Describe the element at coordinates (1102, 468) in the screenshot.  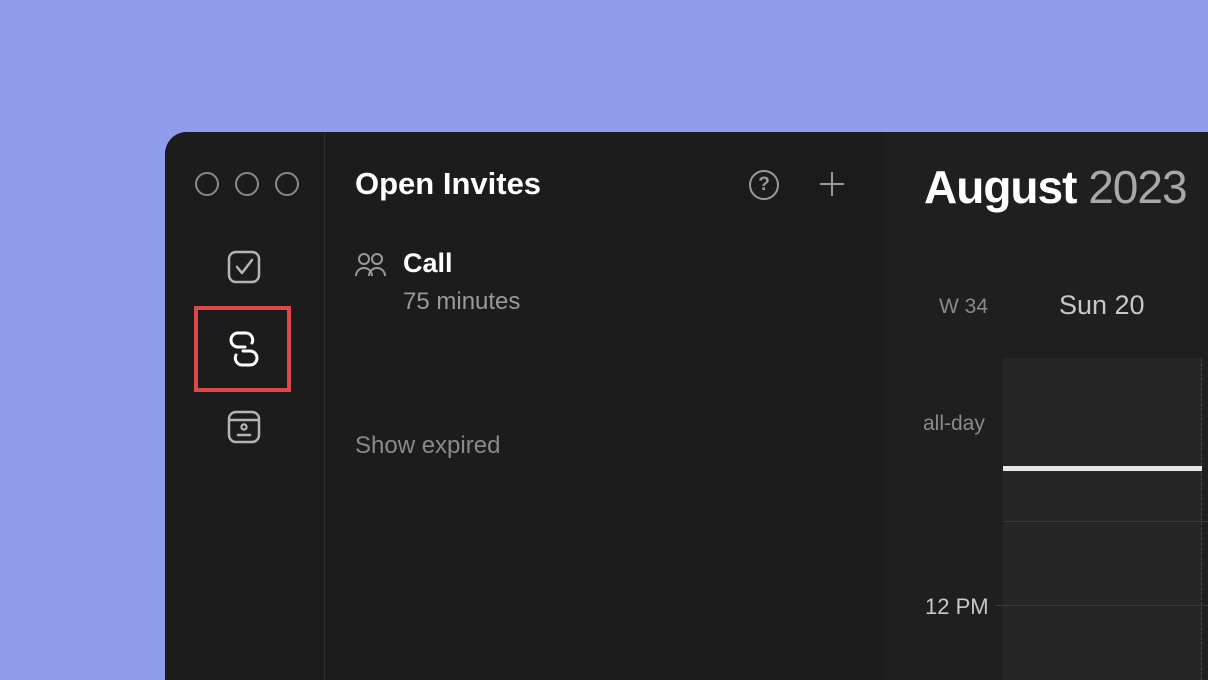
I see `current-time-line` at that location.